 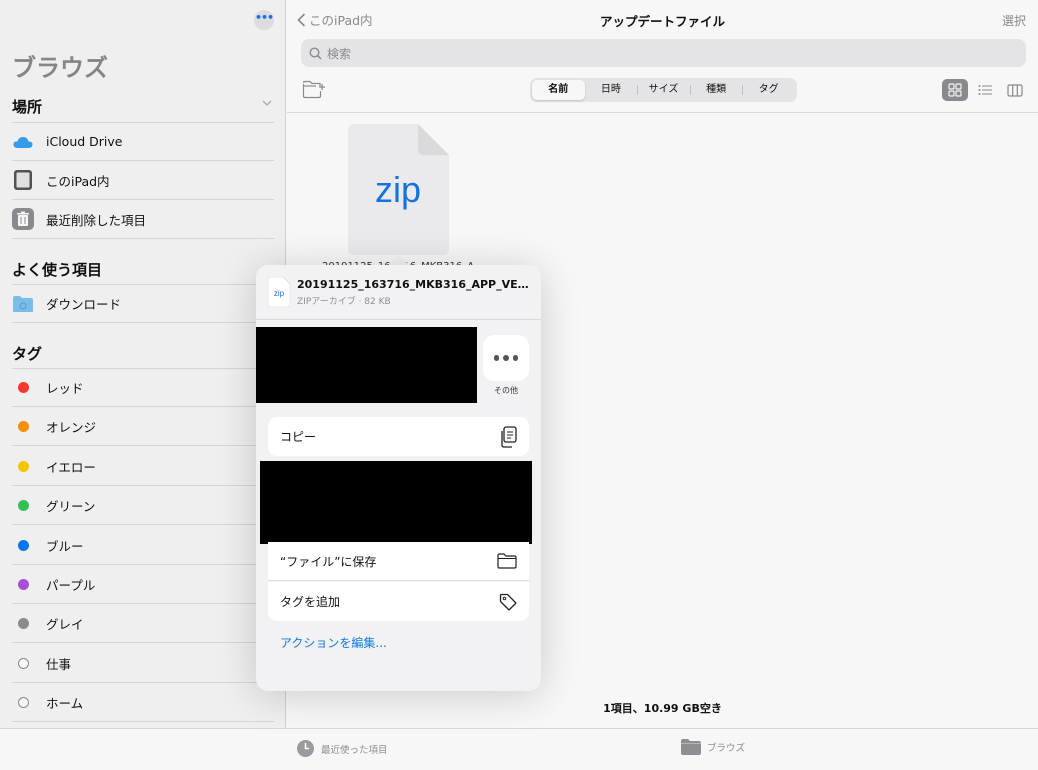 I want to click on sidebar-item-recently-deleted: 最近削除した項目, so click(x=143, y=219).